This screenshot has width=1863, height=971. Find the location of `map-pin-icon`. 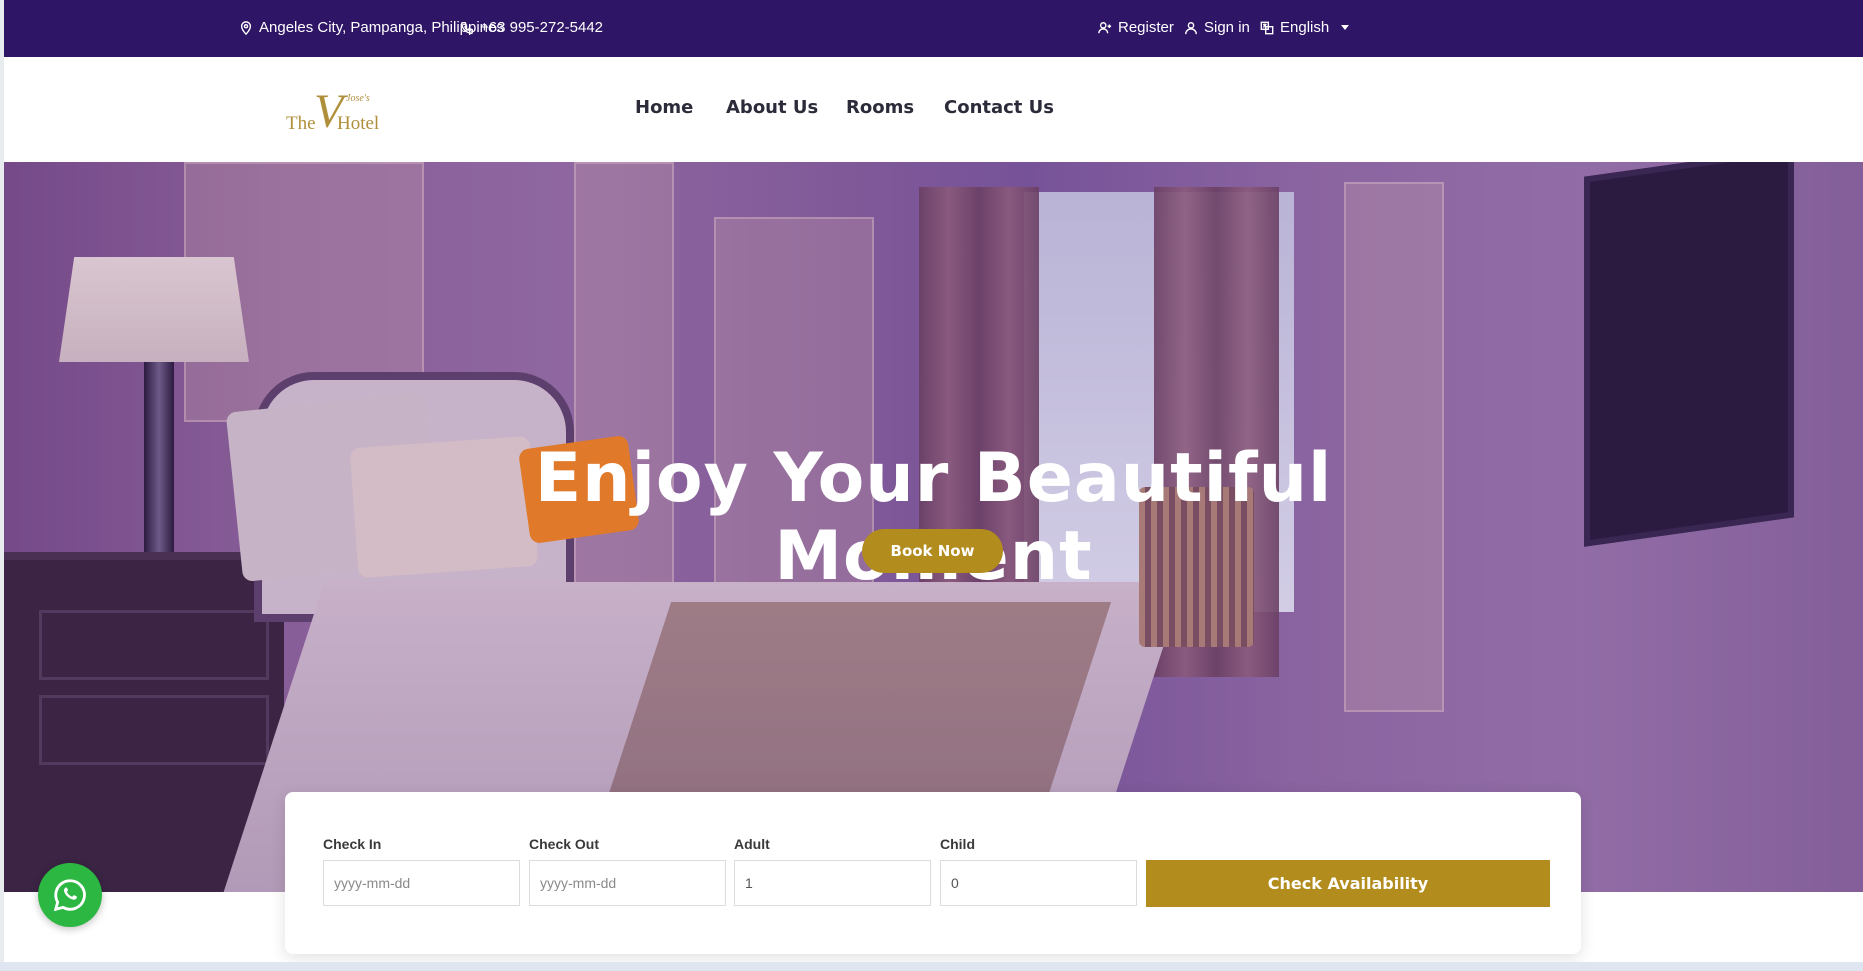

map-pin-icon is located at coordinates (246, 27).